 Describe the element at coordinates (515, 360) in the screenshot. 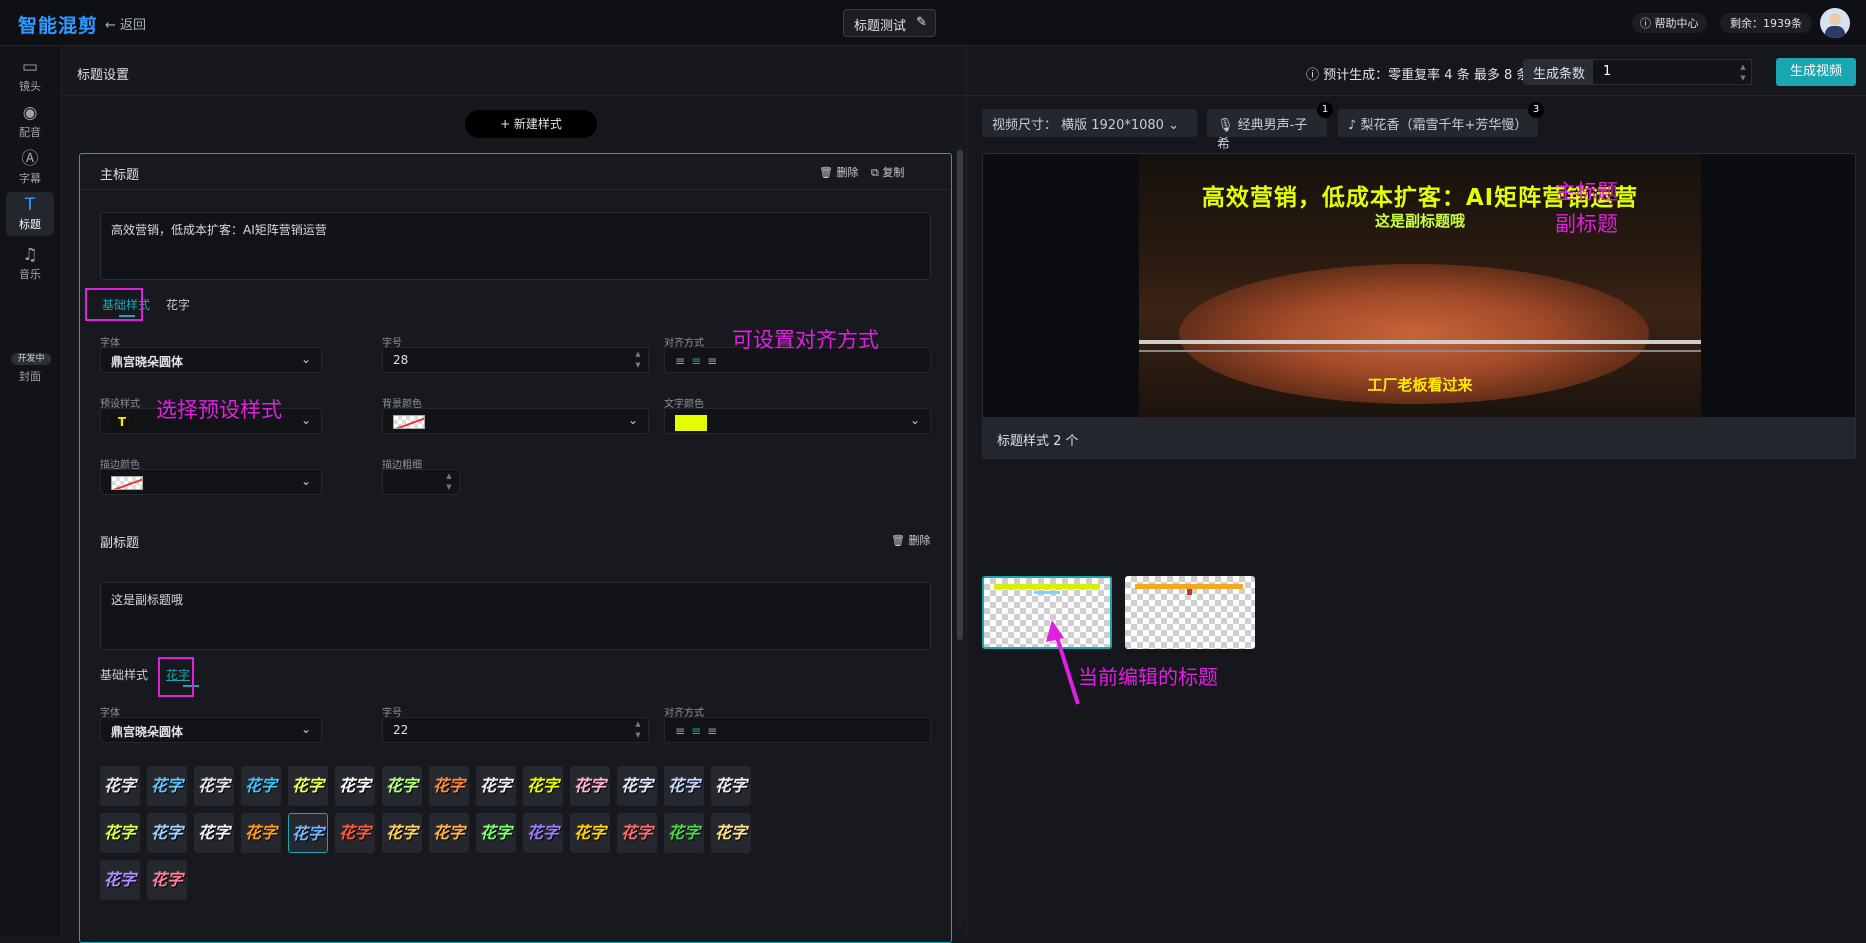

I see `size-stepper: 28 ▲ ▼` at that location.